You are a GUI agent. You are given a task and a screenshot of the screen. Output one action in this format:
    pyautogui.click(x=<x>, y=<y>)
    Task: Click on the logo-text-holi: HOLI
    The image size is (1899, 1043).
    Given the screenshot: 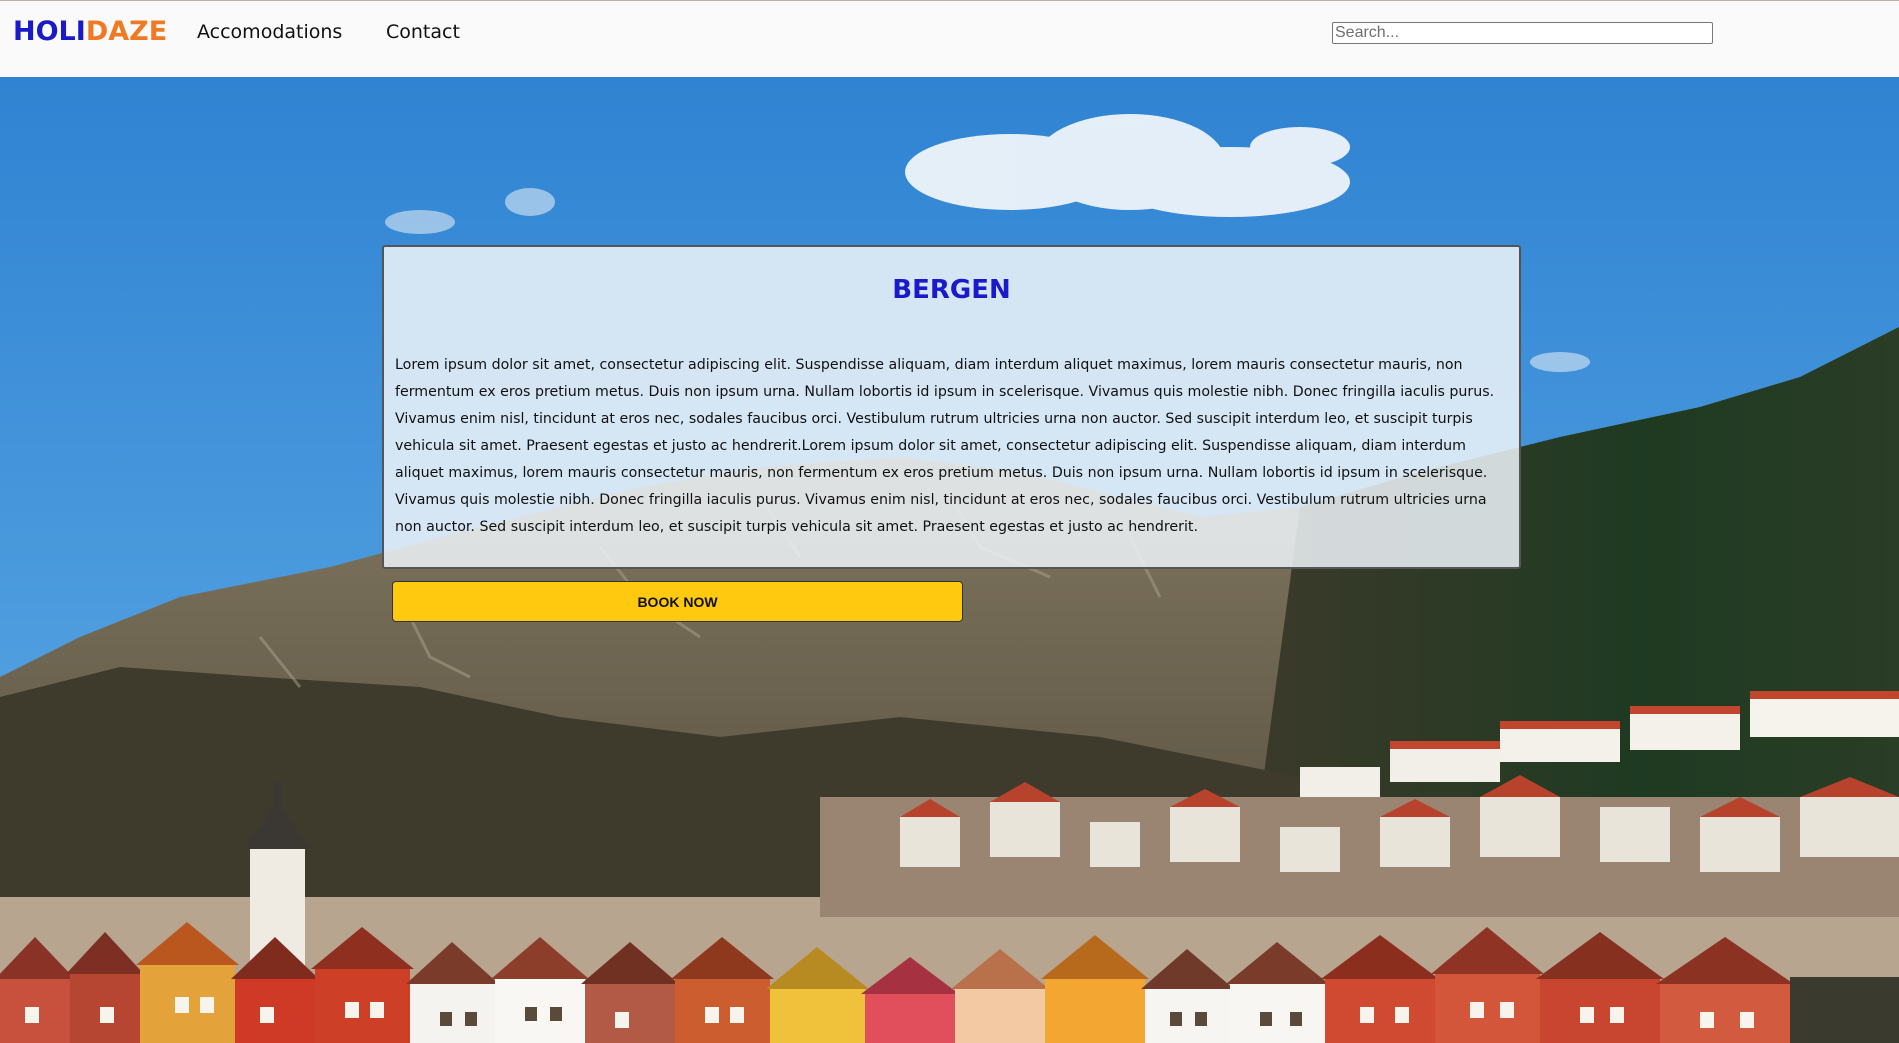 What is the action you would take?
    pyautogui.click(x=49, y=31)
    